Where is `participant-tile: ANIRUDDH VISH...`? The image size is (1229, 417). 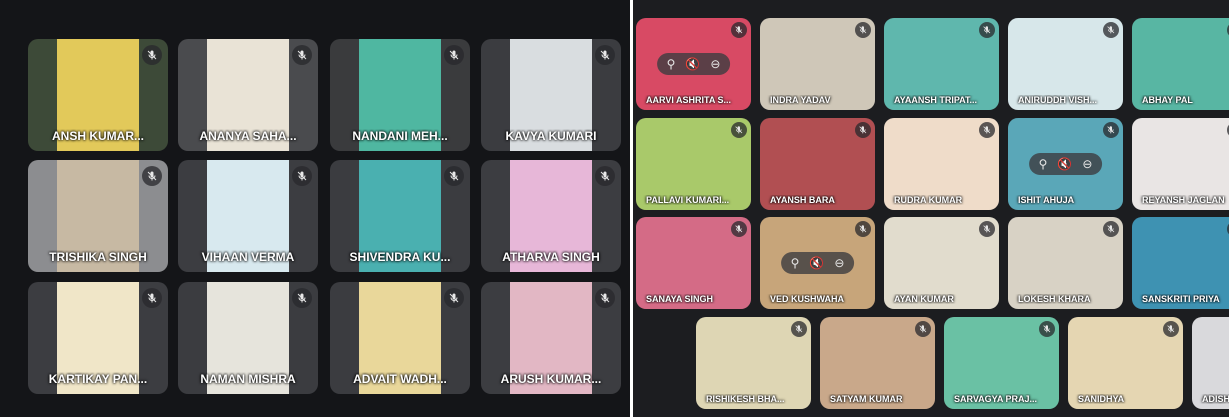
participant-tile: ANIRUDDH VISH... is located at coordinates (1065, 64).